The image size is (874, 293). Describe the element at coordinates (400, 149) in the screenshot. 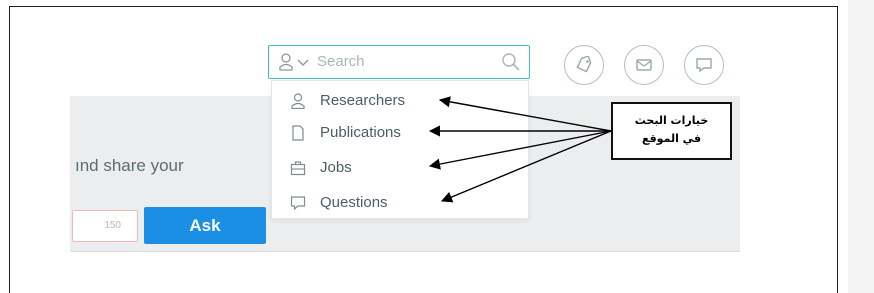

I see `search-scope-dropdown: Researchers Publications Jobs Questions` at that location.